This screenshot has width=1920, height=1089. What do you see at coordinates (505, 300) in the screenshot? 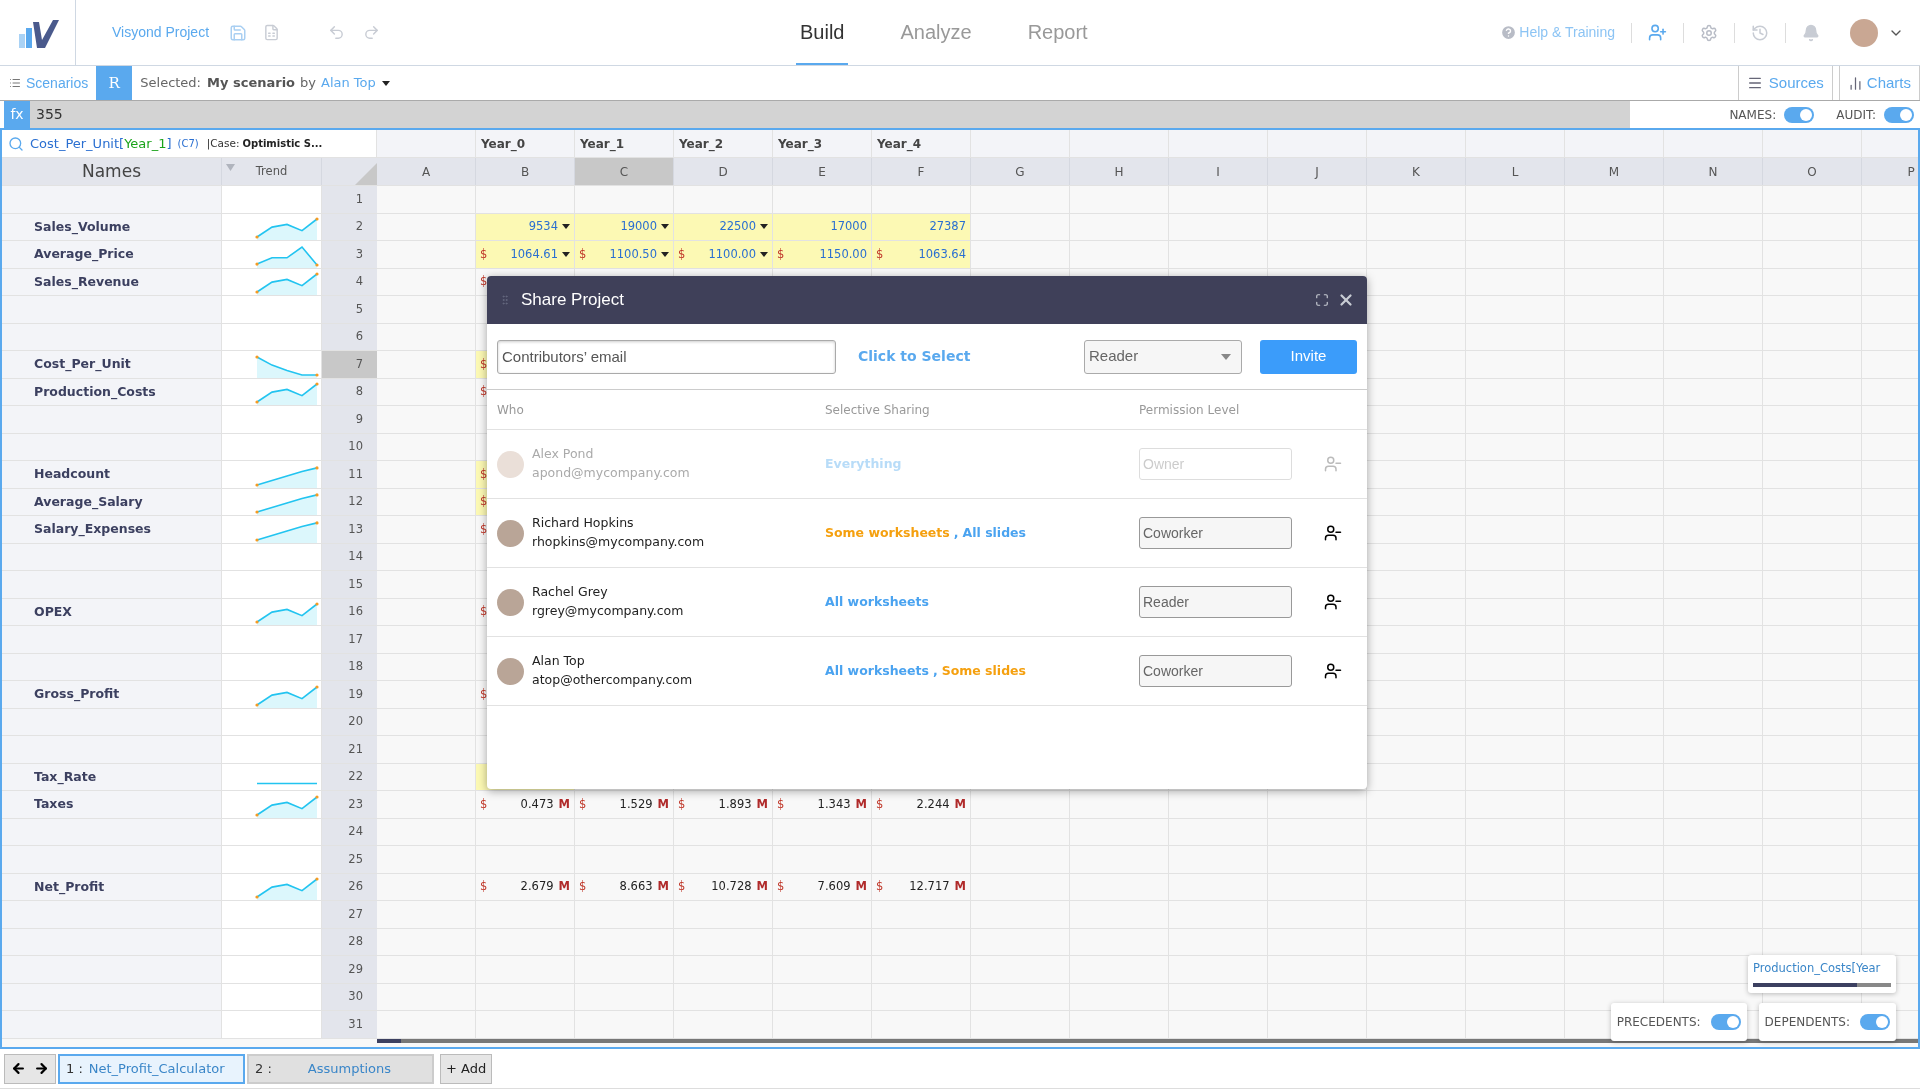
I see `drag-handle-icon` at bounding box center [505, 300].